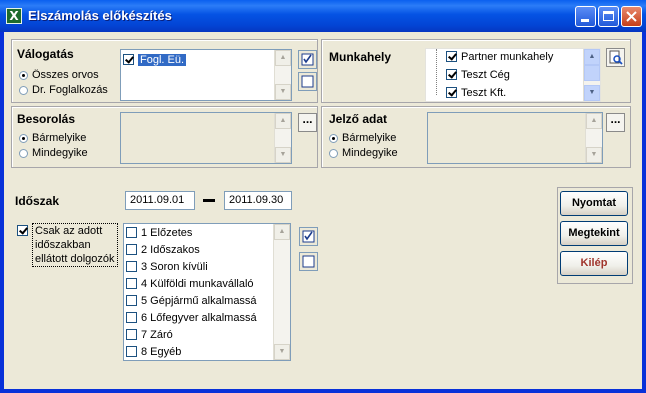  I want to click on exit-button: Kilép, so click(594, 263).